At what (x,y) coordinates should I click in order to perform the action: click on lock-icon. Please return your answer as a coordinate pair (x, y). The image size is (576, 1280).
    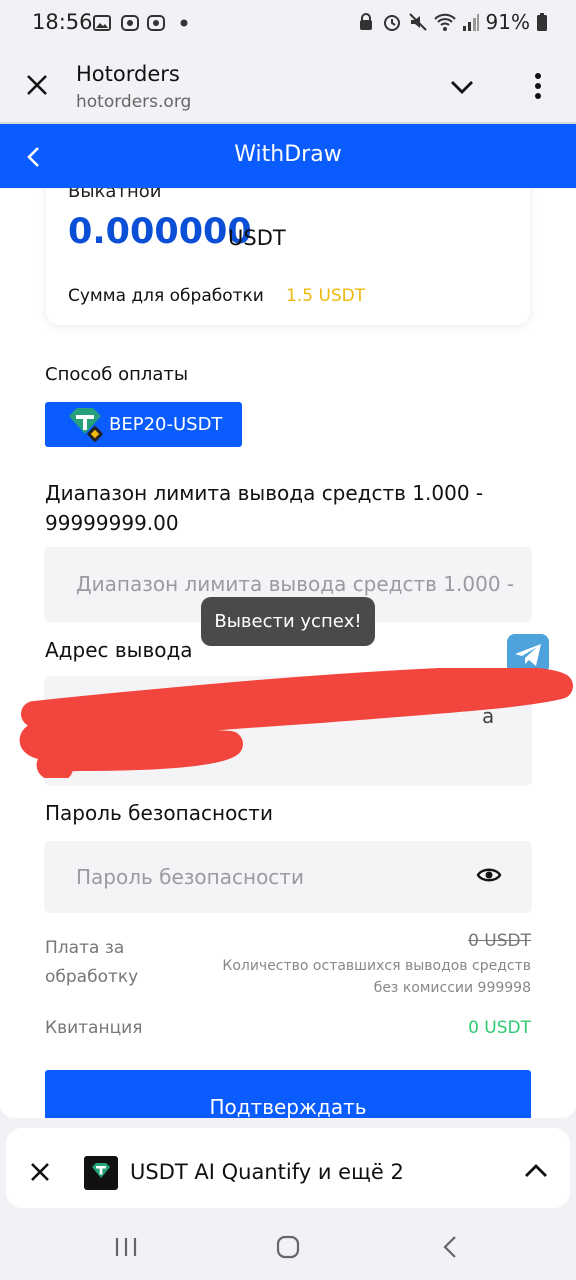
    Looking at the image, I should click on (365, 21).